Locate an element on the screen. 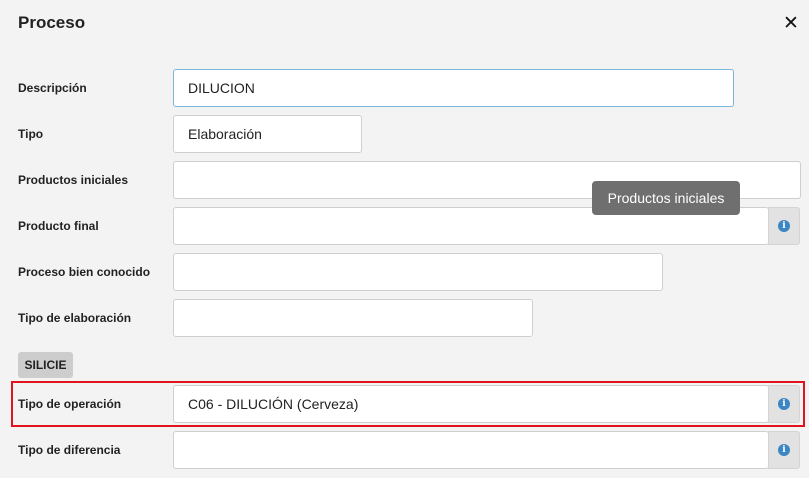 Image resolution: width=809 pixels, height=478 pixels. tooltip: Productos iniciales is located at coordinates (666, 198).